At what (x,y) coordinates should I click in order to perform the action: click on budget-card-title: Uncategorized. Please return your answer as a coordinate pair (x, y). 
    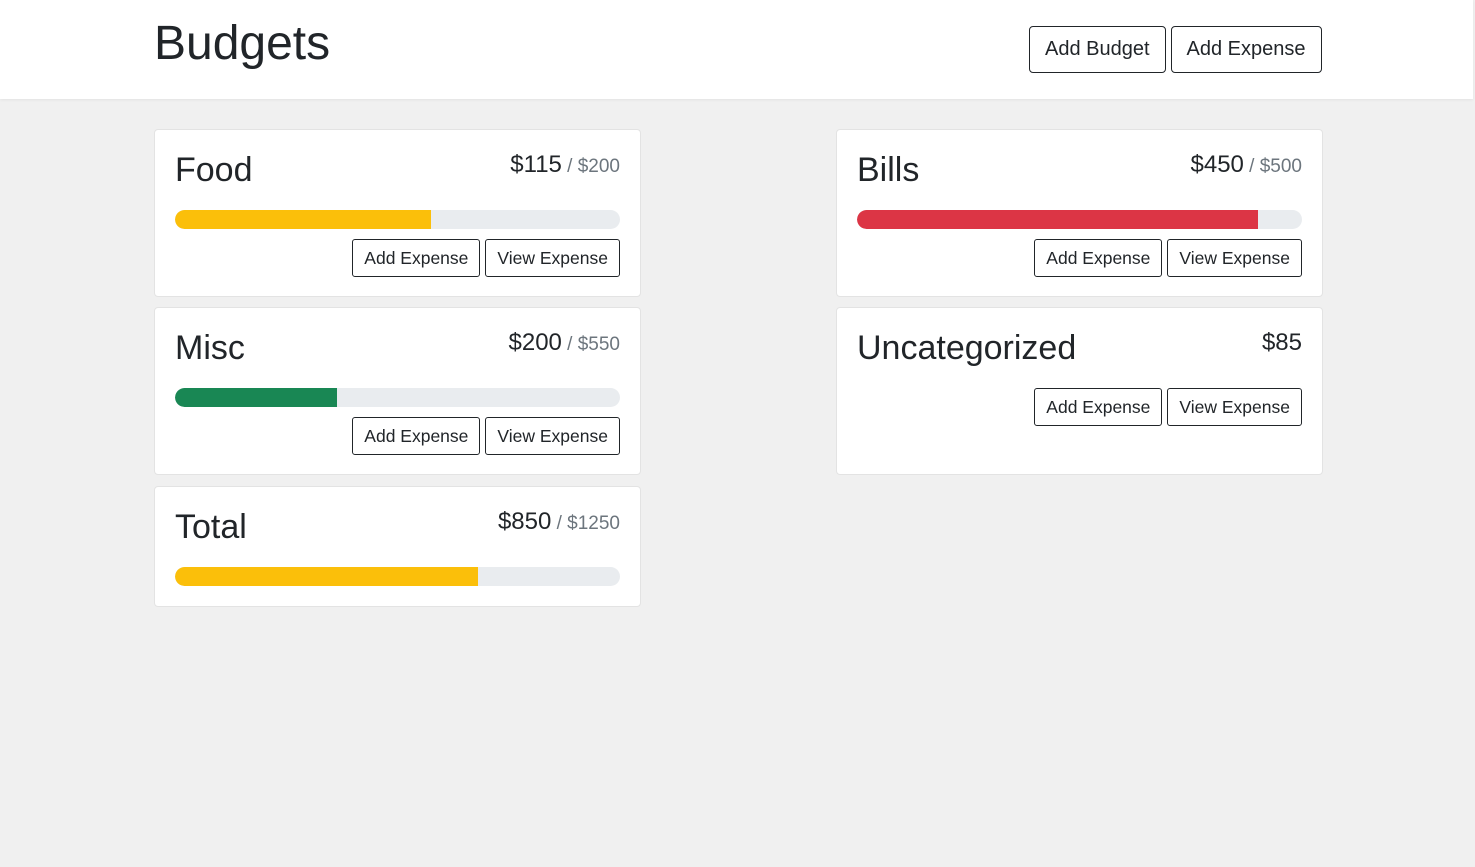
    Looking at the image, I should click on (967, 348).